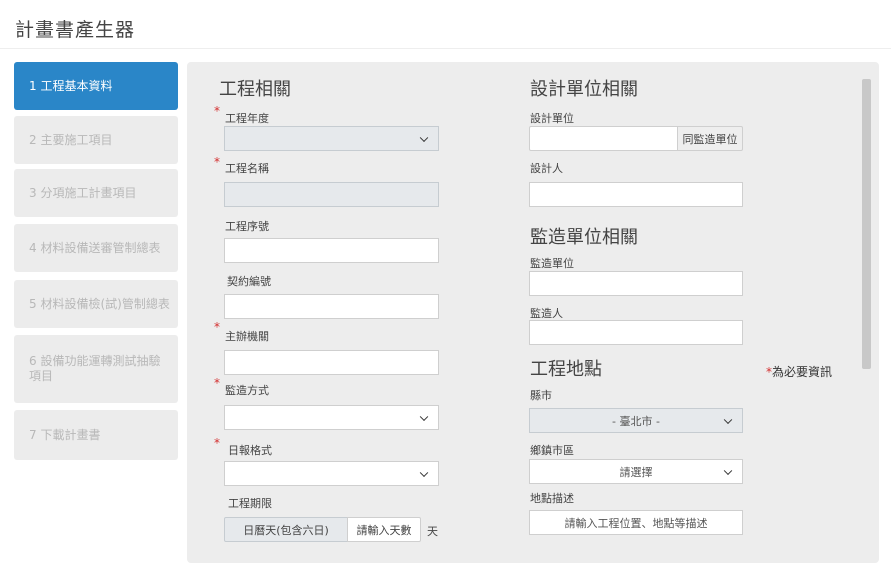 The height and width of the screenshot is (579, 891). I want to click on location-desc-placeholder: 請輸入工程位置、地點等描述, so click(636, 523).